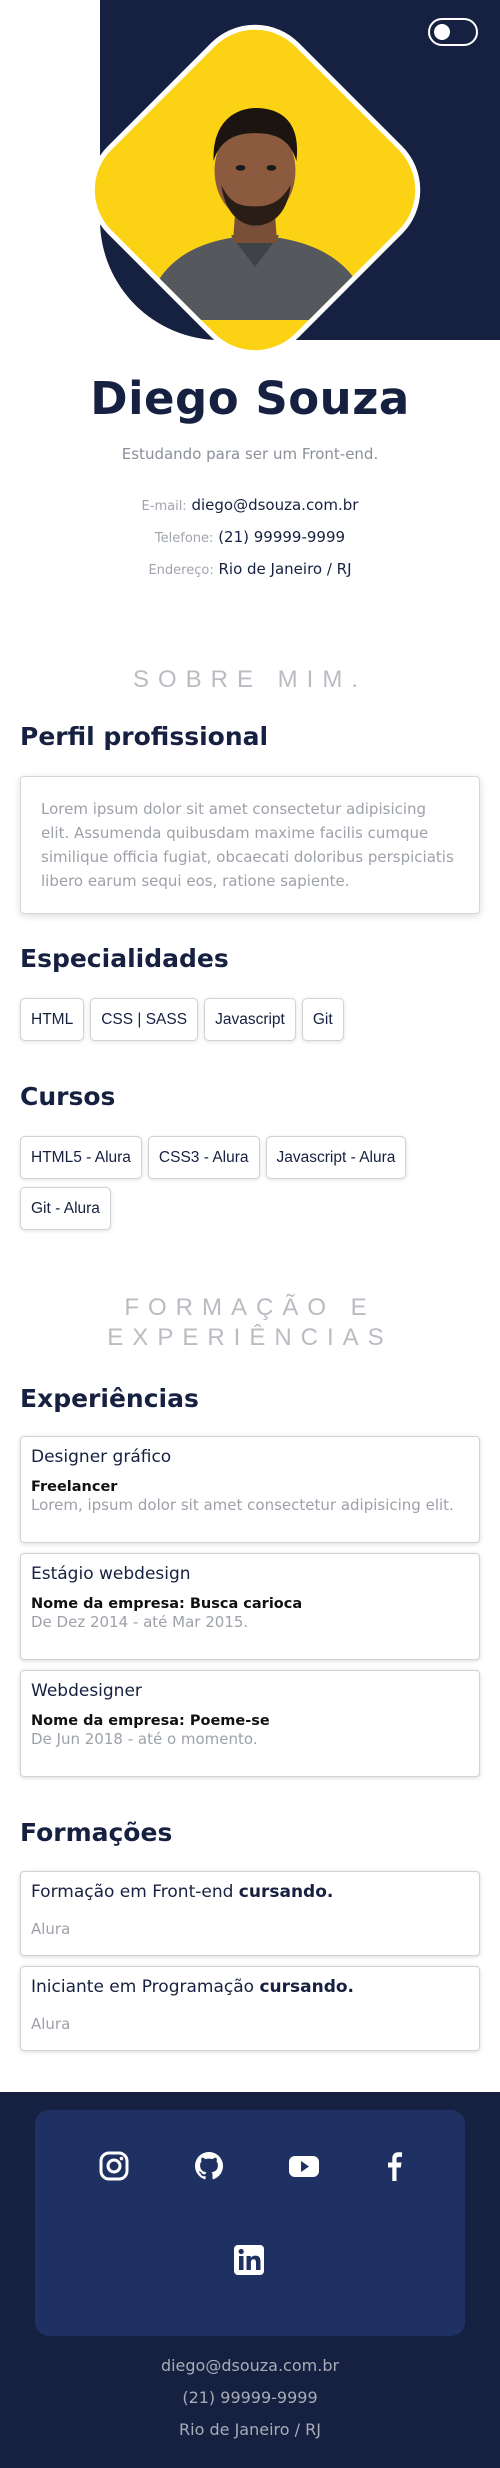 The height and width of the screenshot is (2468, 500). What do you see at coordinates (144, 736) in the screenshot?
I see `profile-title: Perfil profissional` at bounding box center [144, 736].